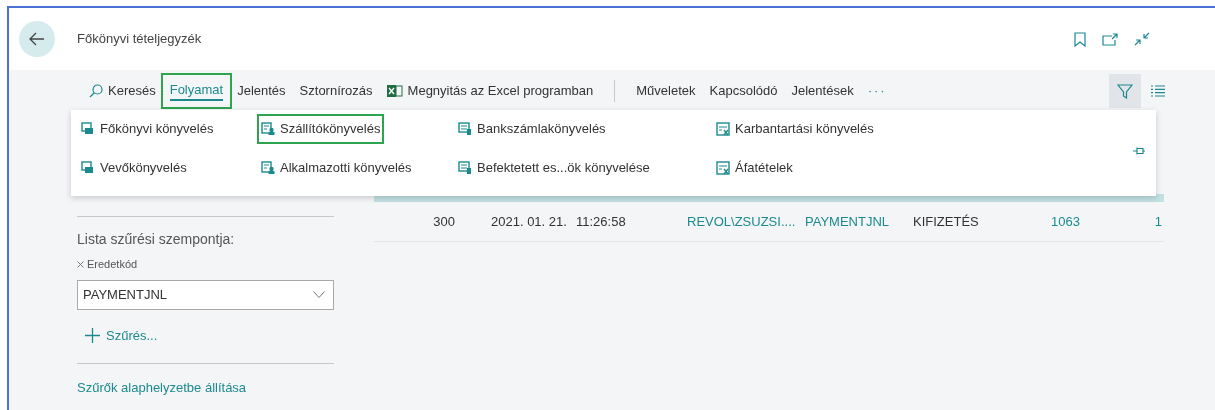  Describe the element at coordinates (1142, 39) in the screenshot. I see `collapse-icon` at that location.